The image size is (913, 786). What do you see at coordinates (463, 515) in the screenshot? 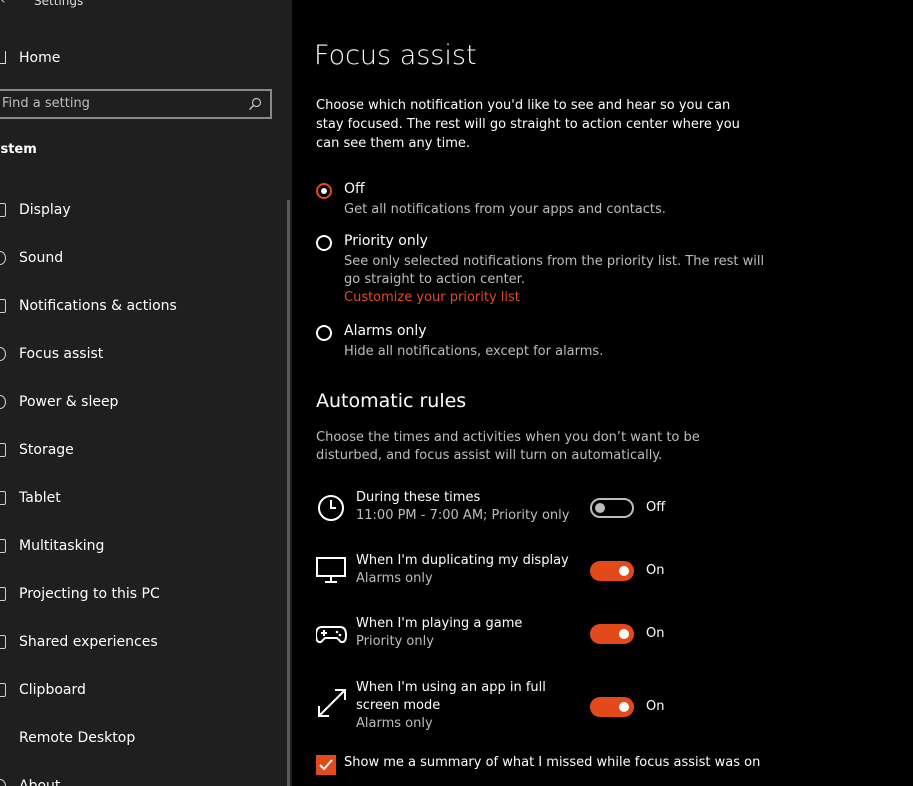
I see `rule-sub: 11:00 PM - 7:00 AM; Priority only` at bounding box center [463, 515].